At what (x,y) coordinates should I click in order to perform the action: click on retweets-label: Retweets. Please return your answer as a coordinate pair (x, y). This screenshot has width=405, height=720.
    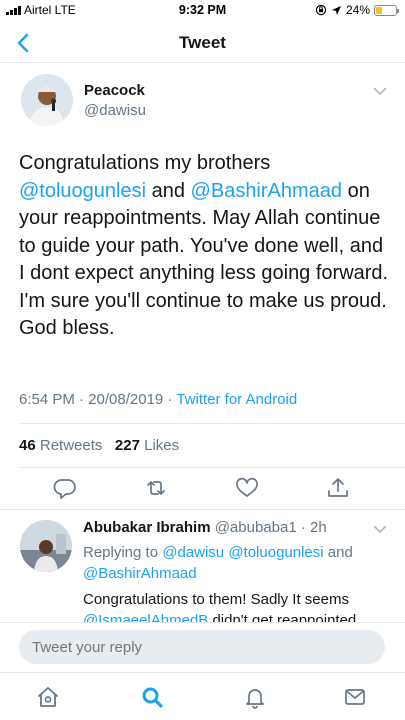
    Looking at the image, I should click on (71, 445).